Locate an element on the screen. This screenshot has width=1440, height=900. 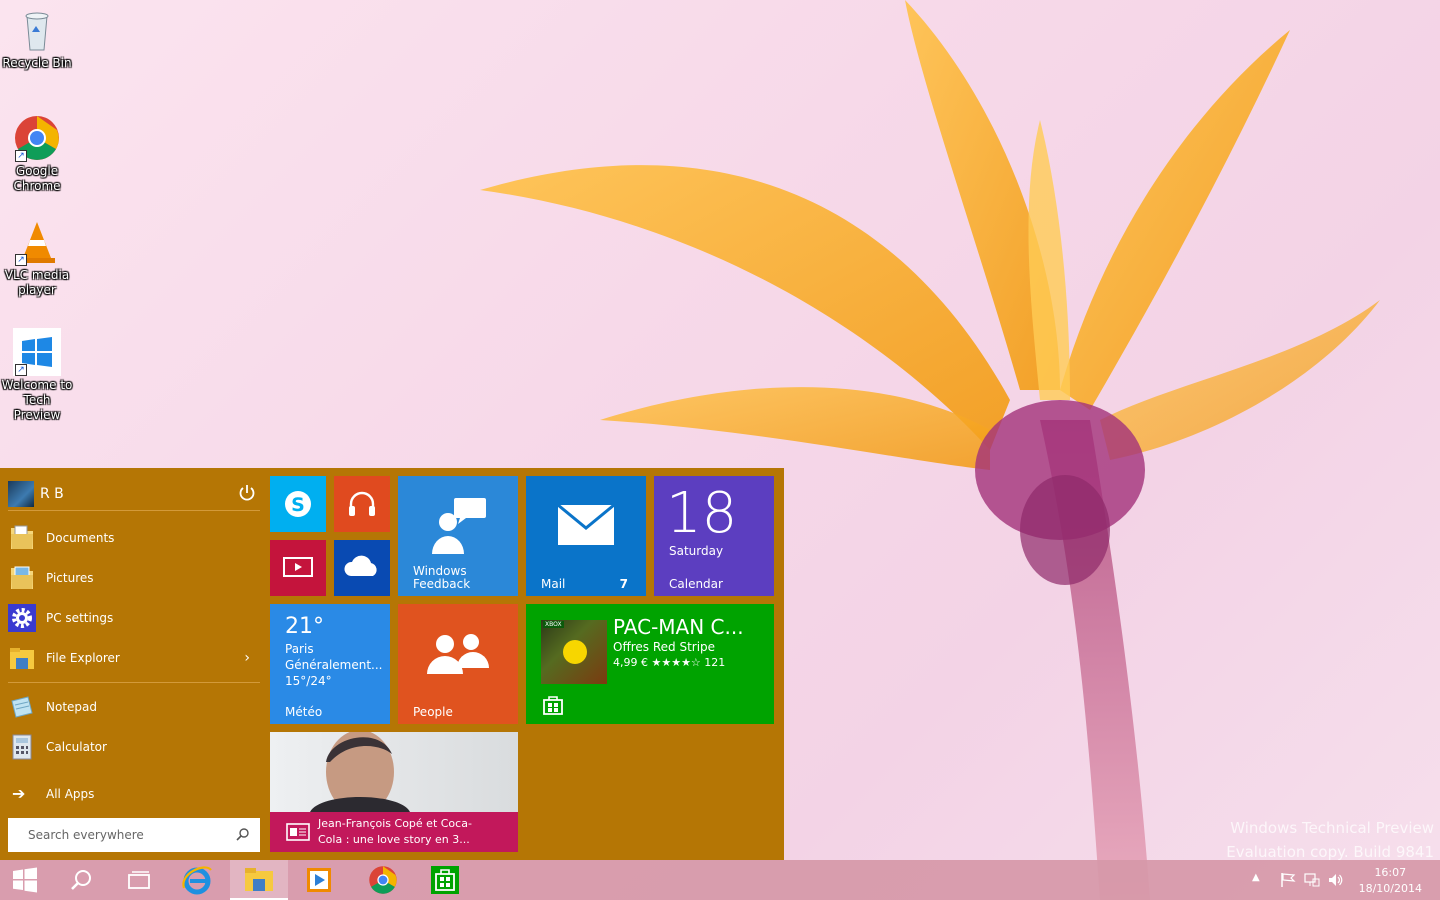
skype-icon: S is located at coordinates (298, 504).